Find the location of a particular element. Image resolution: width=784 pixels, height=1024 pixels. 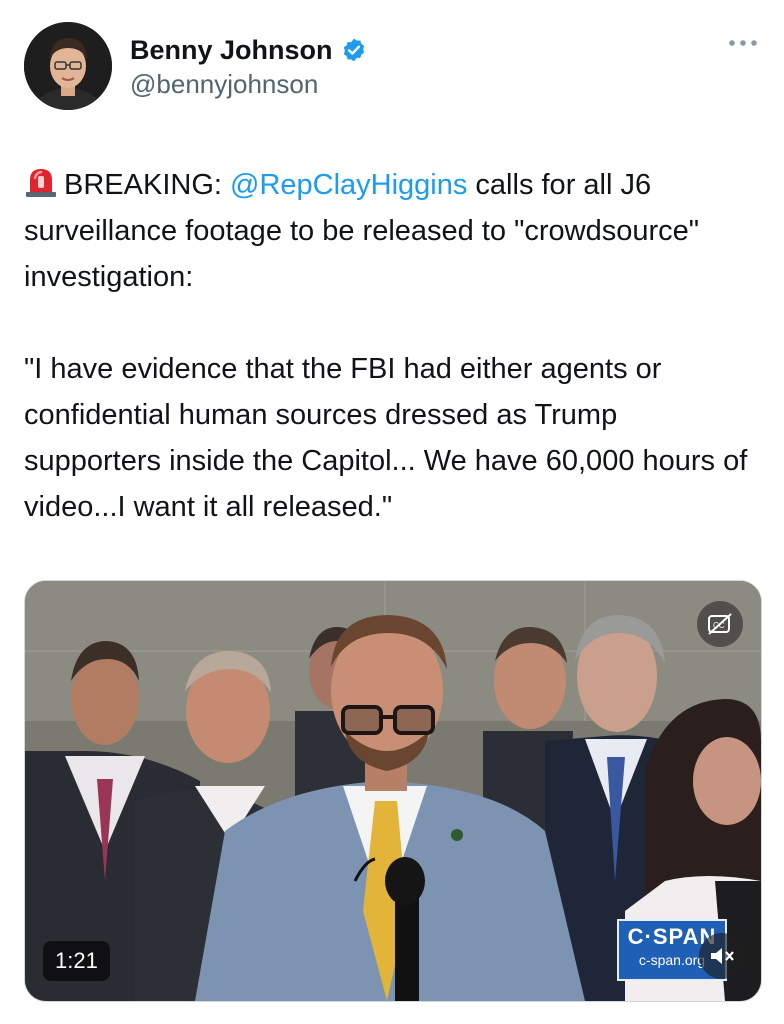

author-display-name: Benny Johnson is located at coordinates (248, 50).